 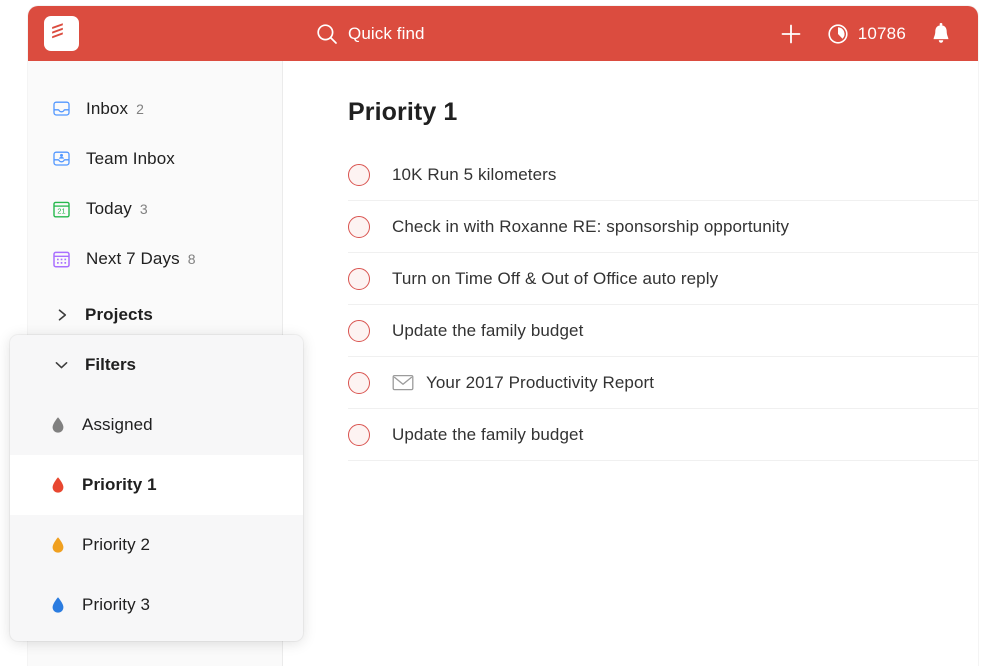 What do you see at coordinates (155, 109) in the screenshot?
I see `sidebar-item-inbox: Inbox 2` at bounding box center [155, 109].